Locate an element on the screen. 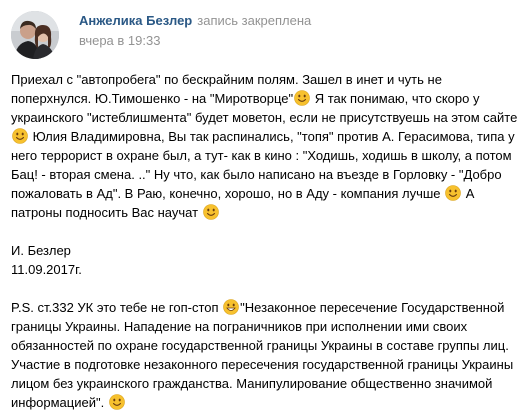 The height and width of the screenshot is (412, 530). post-header: Анжелика Безлер запись закреплена is located at coordinates (195, 21).